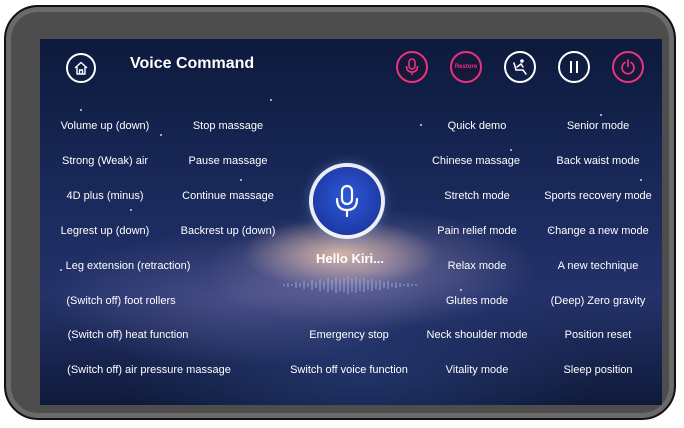  What do you see at coordinates (105, 196) in the screenshot?
I see `cmd-4d: 4D plus (minus)` at bounding box center [105, 196].